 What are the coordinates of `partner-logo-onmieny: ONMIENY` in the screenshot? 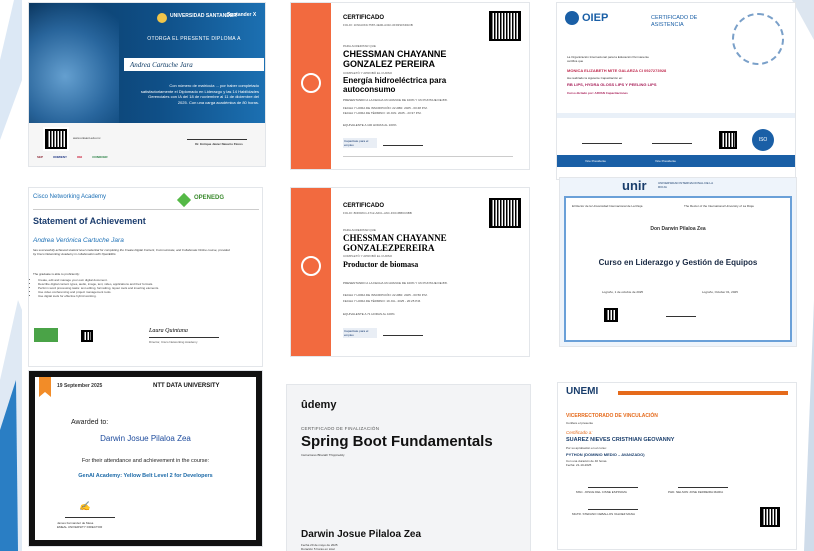 It's located at (60, 157).